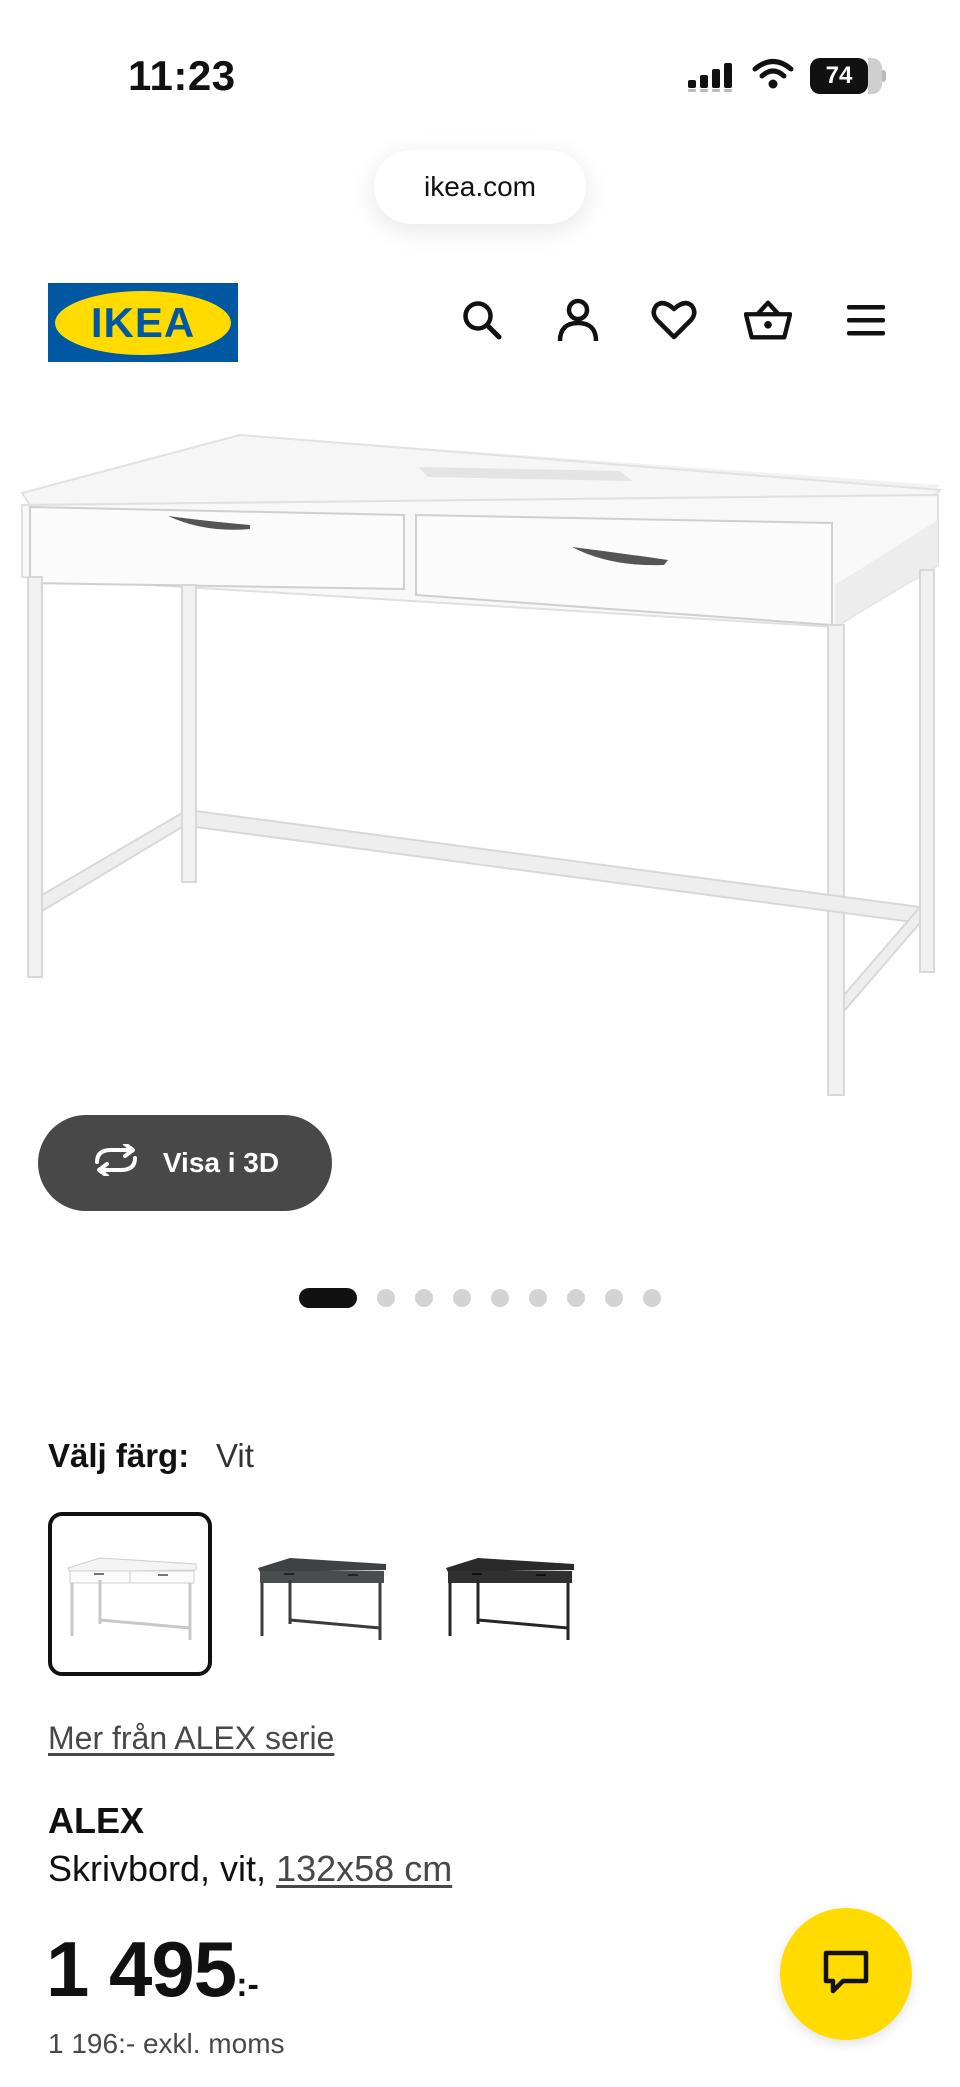 The height and width of the screenshot is (2087, 960). I want to click on account-icon, so click(578, 320).